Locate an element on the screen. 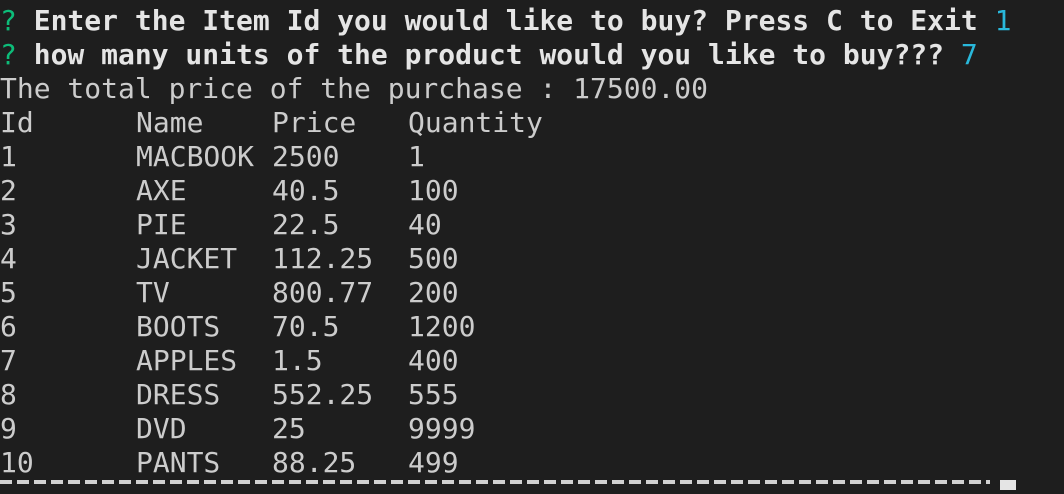 The image size is (1064, 494). cell-id: 3 is located at coordinates (8, 224).